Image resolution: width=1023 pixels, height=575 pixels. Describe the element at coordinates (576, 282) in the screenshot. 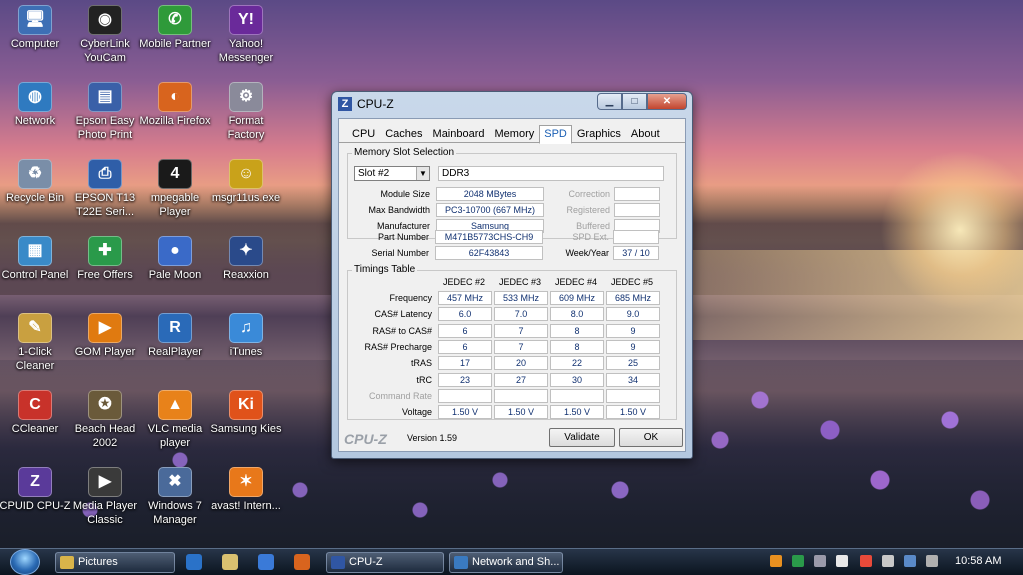

I see `timing-column-header: JEDEC #4` at that location.